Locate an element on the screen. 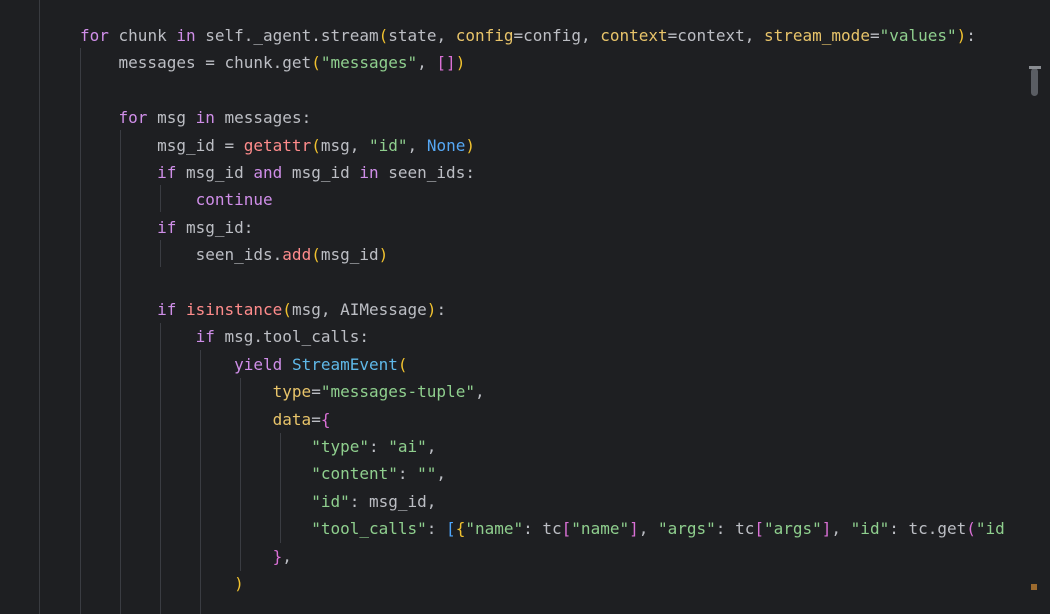  code-token: stream_mode is located at coordinates (816, 35).